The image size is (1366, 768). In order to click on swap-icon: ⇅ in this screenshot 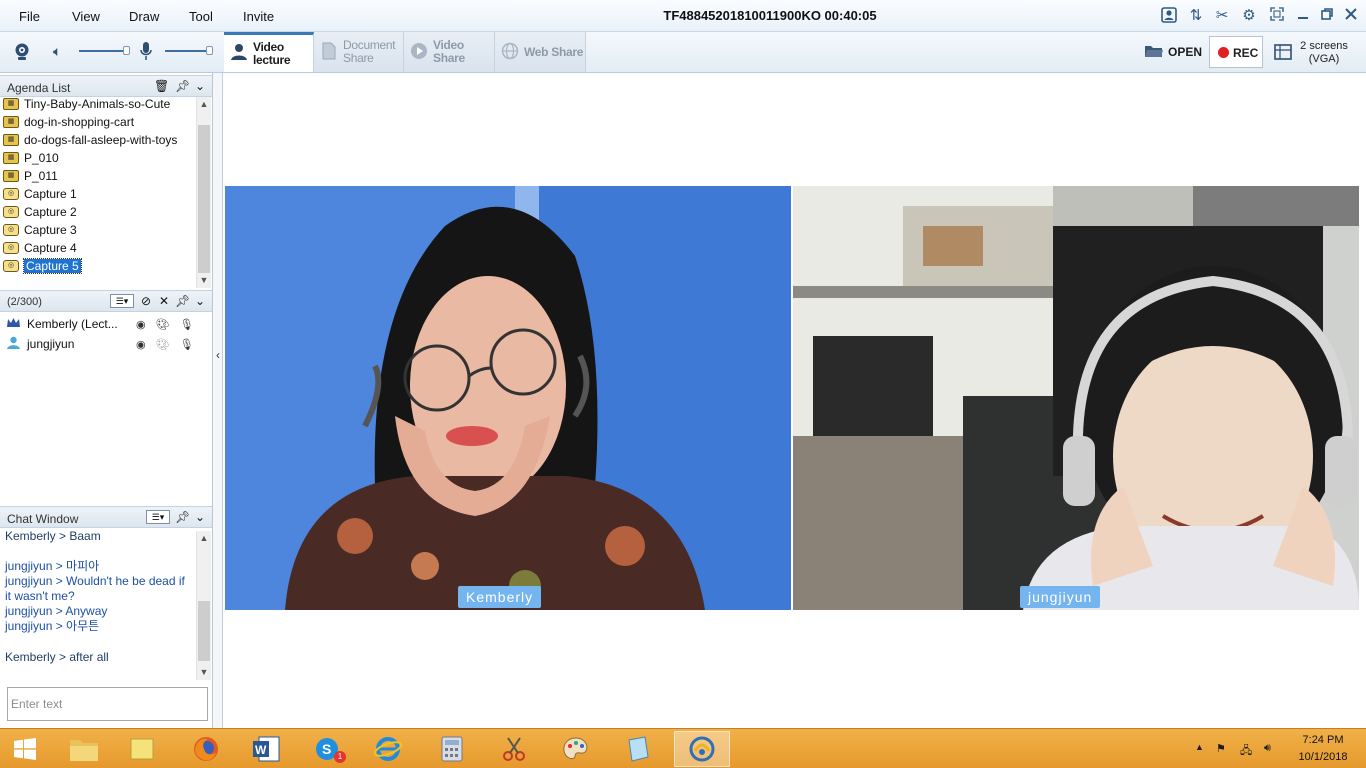, I will do `click(1196, 16)`.